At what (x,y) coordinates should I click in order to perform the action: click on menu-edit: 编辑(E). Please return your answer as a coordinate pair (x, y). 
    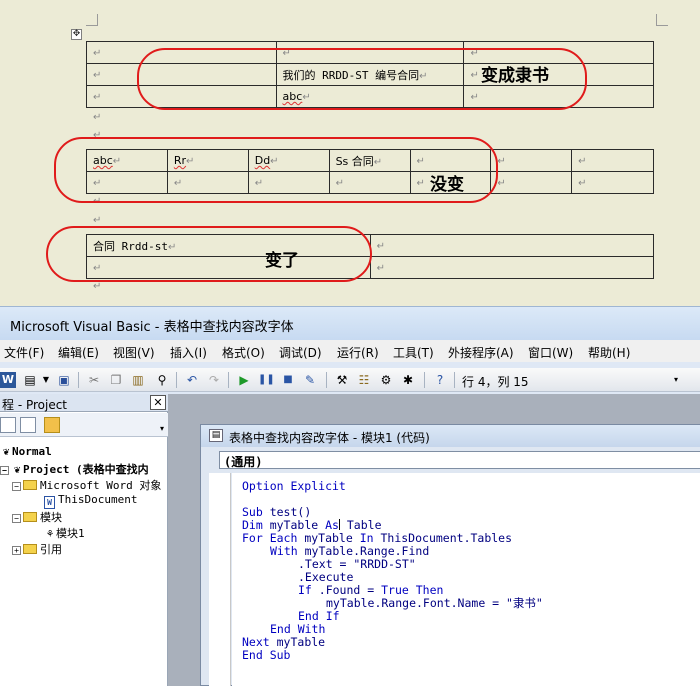
    Looking at the image, I should click on (78, 352).